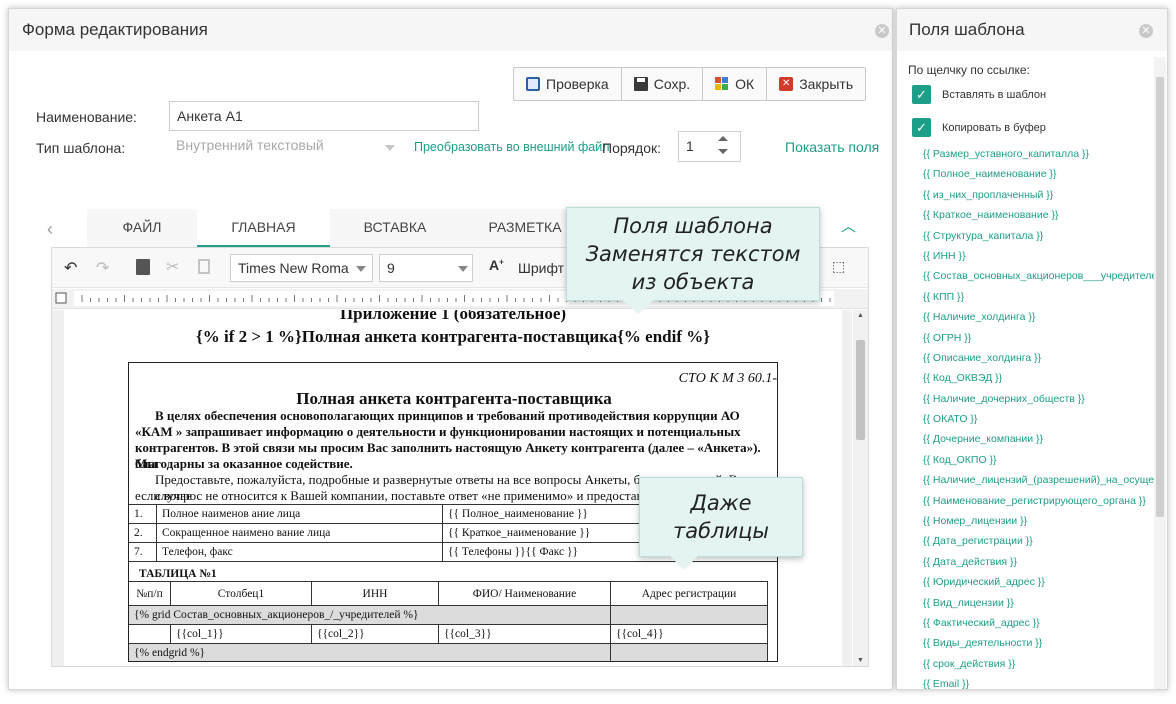 This screenshot has height=704, width=1176. I want to click on field-link: {{ Описание_холдинга }}, so click(1043, 358).